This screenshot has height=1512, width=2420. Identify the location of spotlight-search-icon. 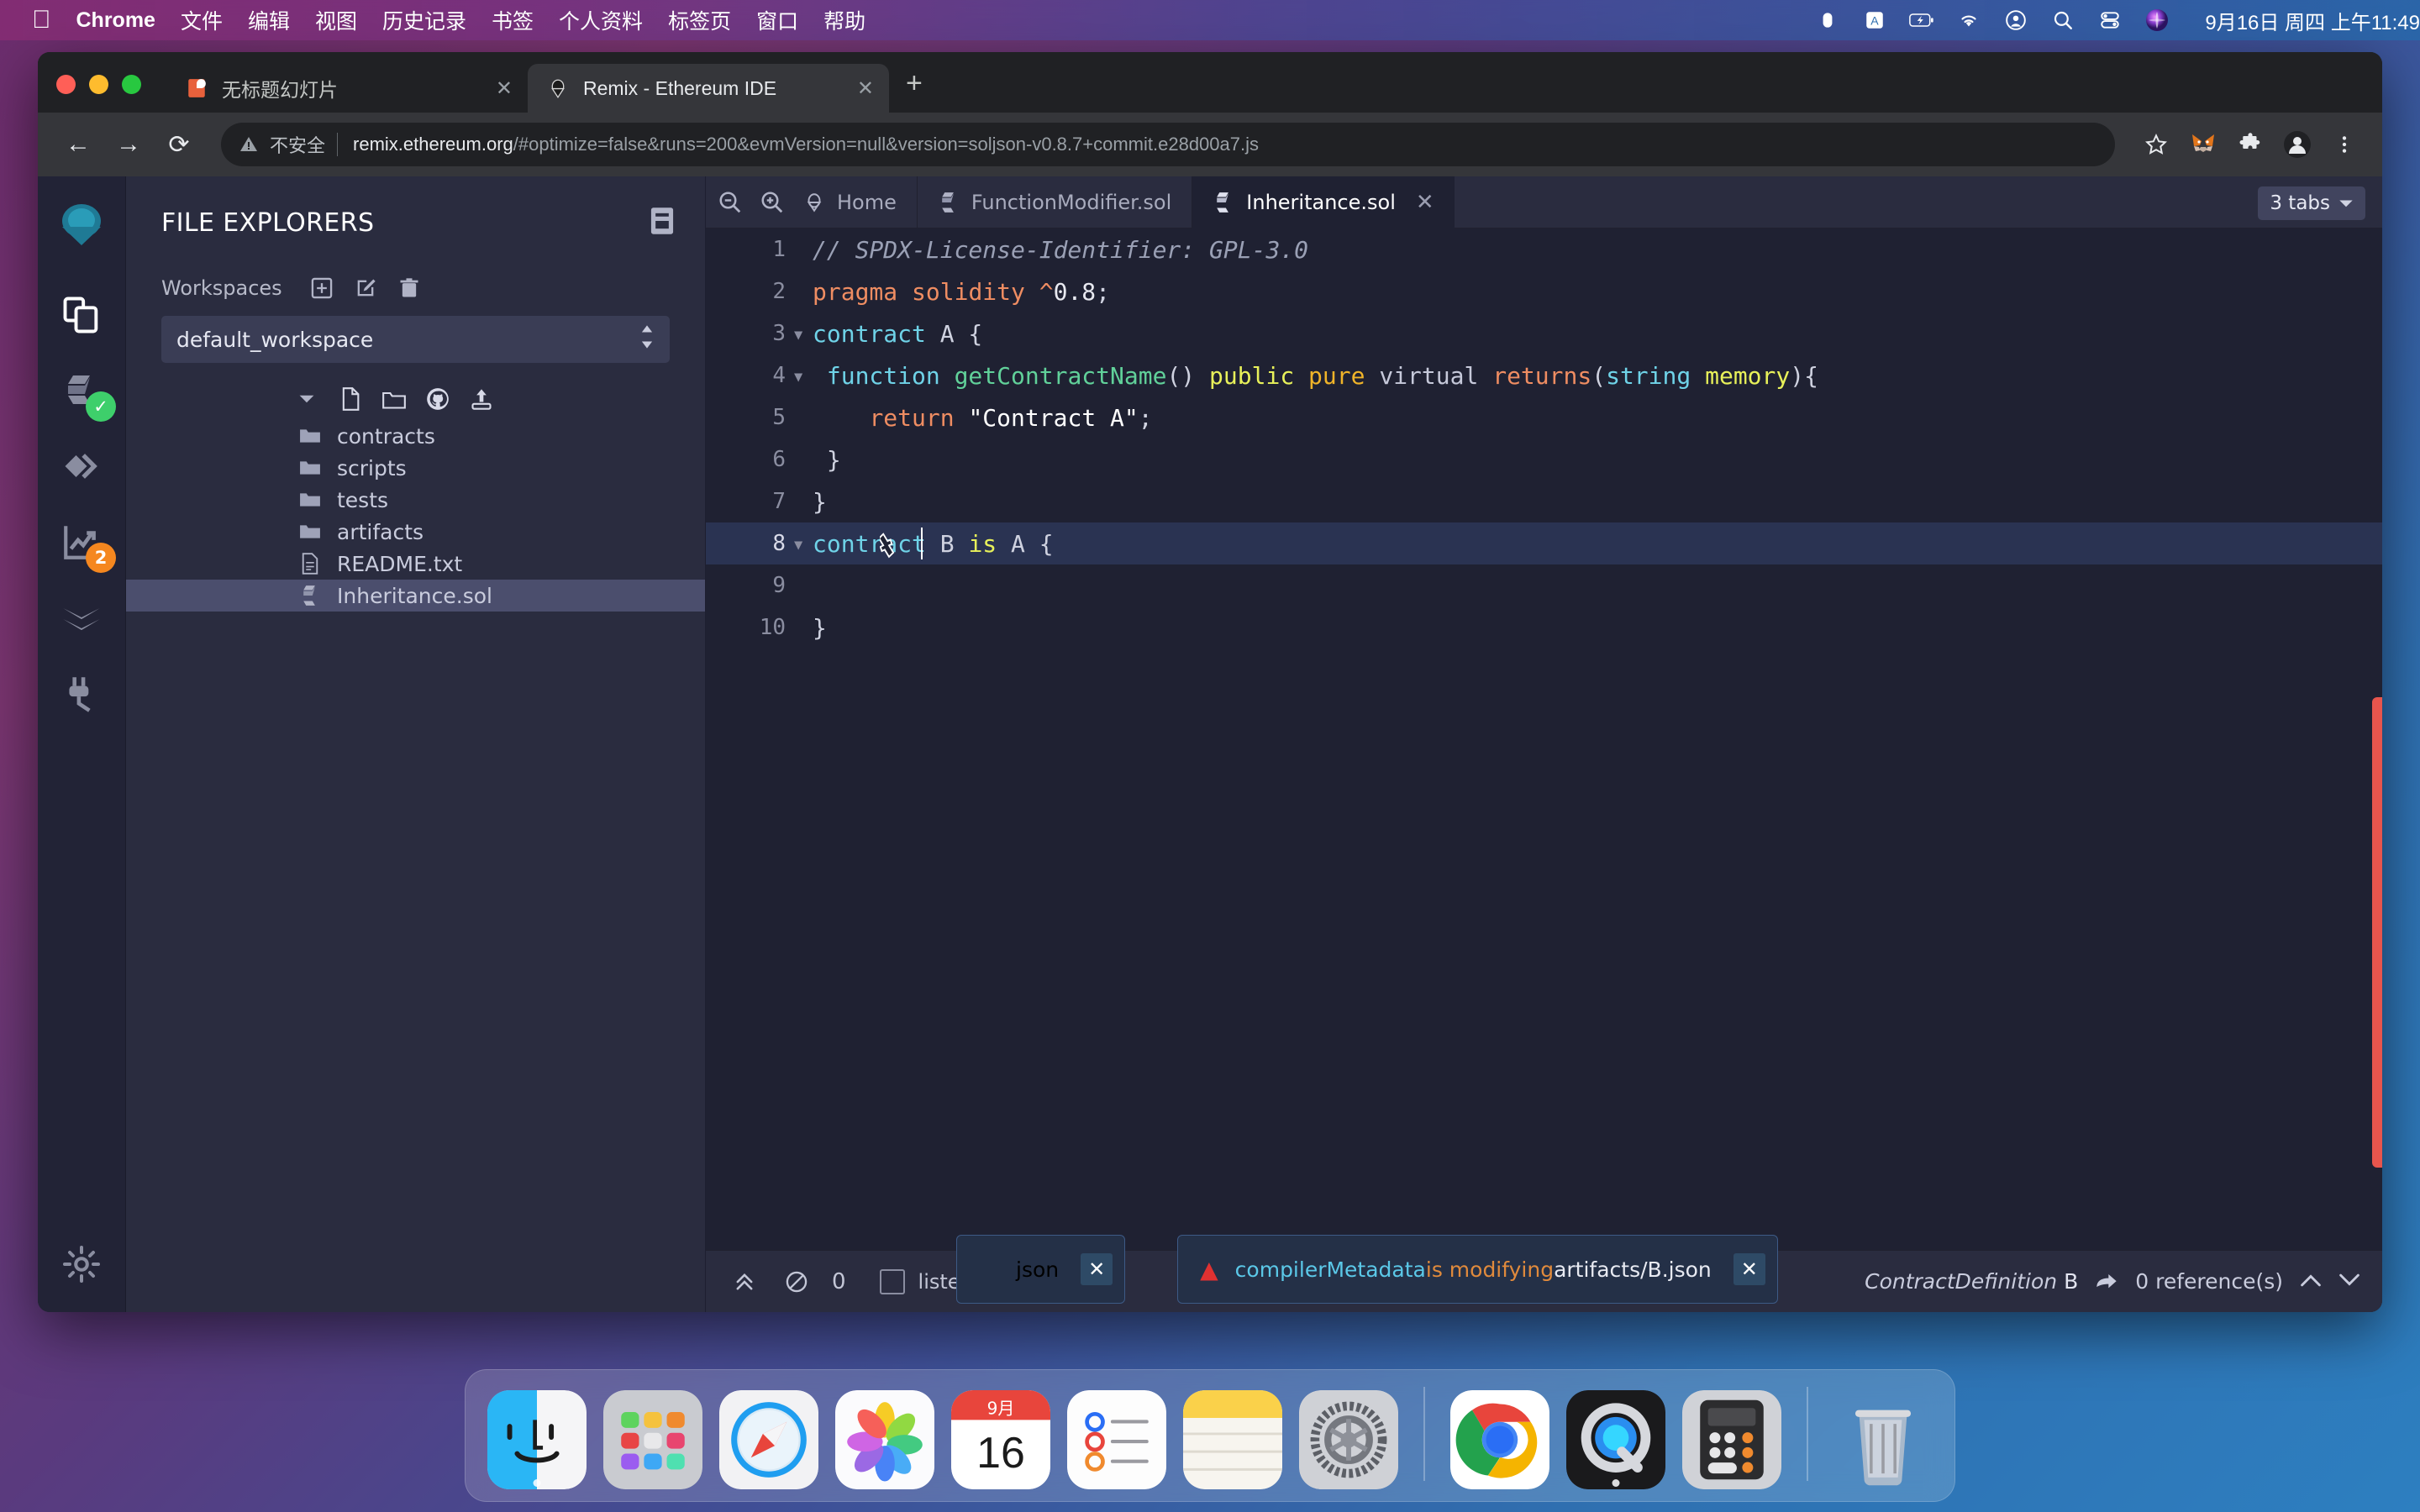
(2062, 20).